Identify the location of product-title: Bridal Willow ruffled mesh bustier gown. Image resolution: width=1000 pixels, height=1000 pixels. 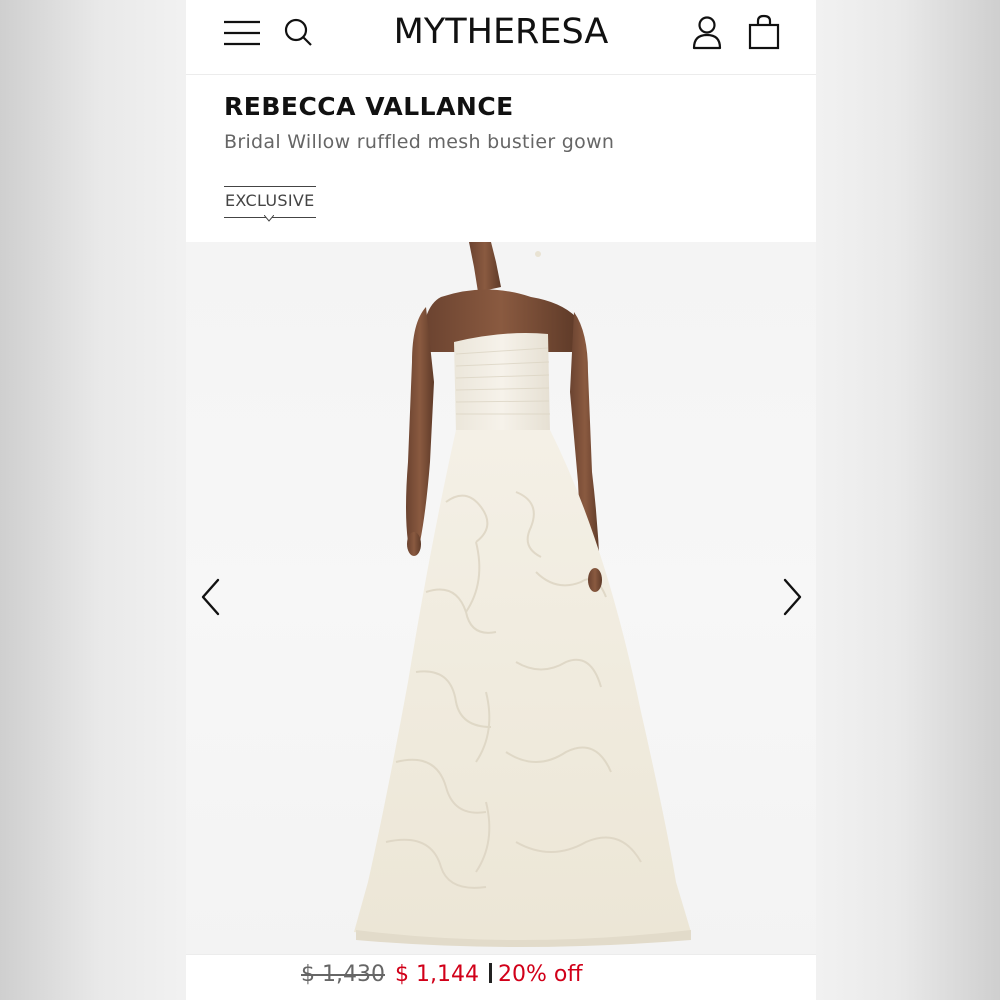
(419, 142).